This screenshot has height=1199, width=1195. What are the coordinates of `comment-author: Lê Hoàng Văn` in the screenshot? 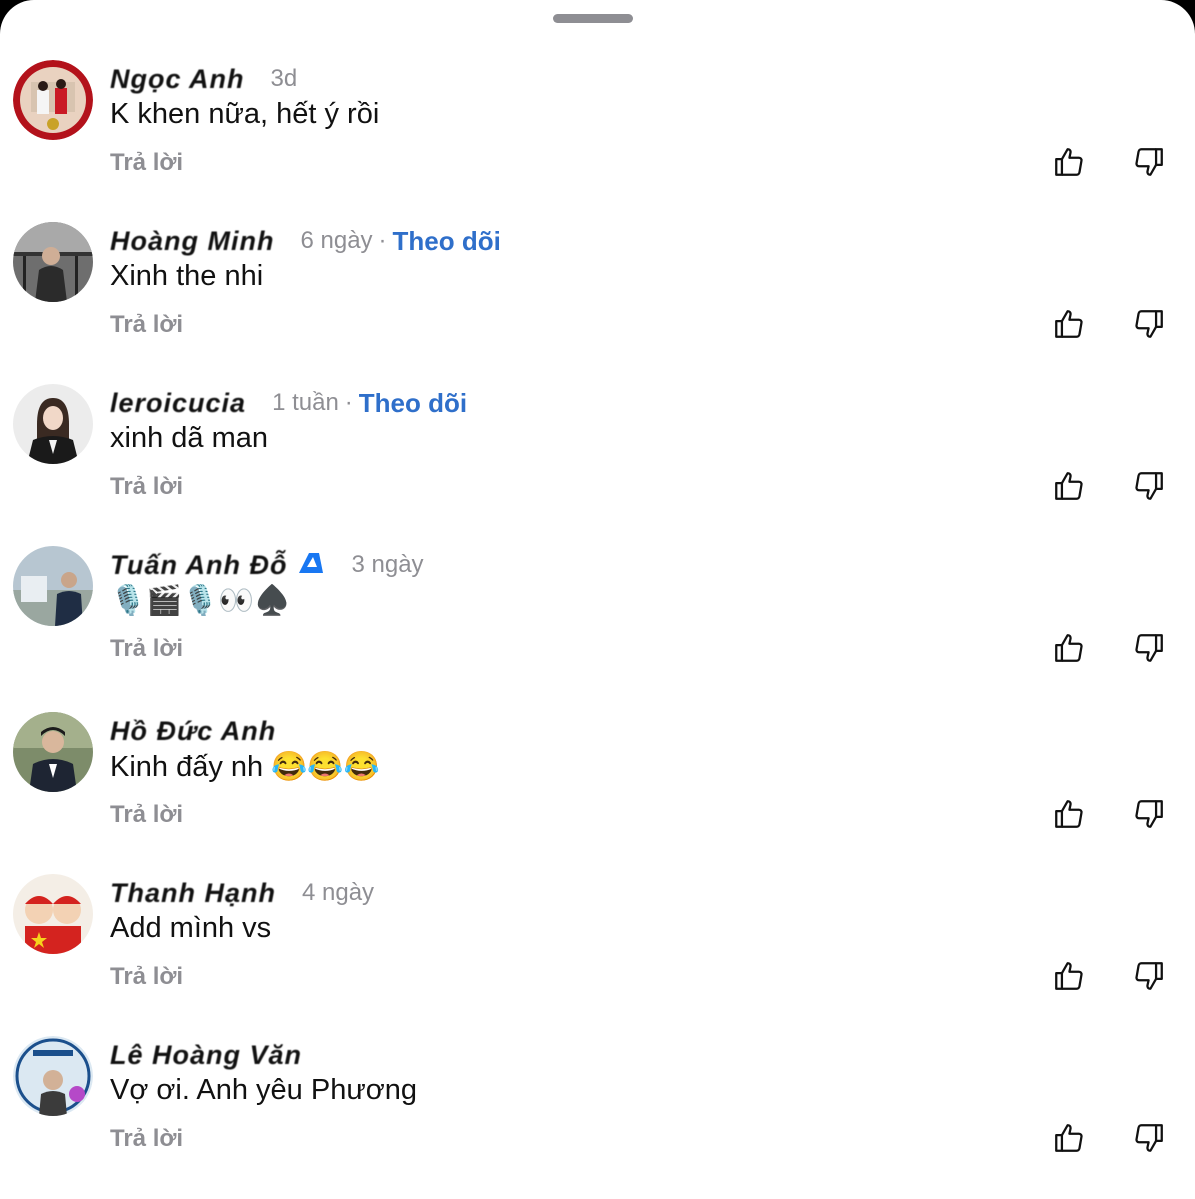 It's located at (206, 1055).